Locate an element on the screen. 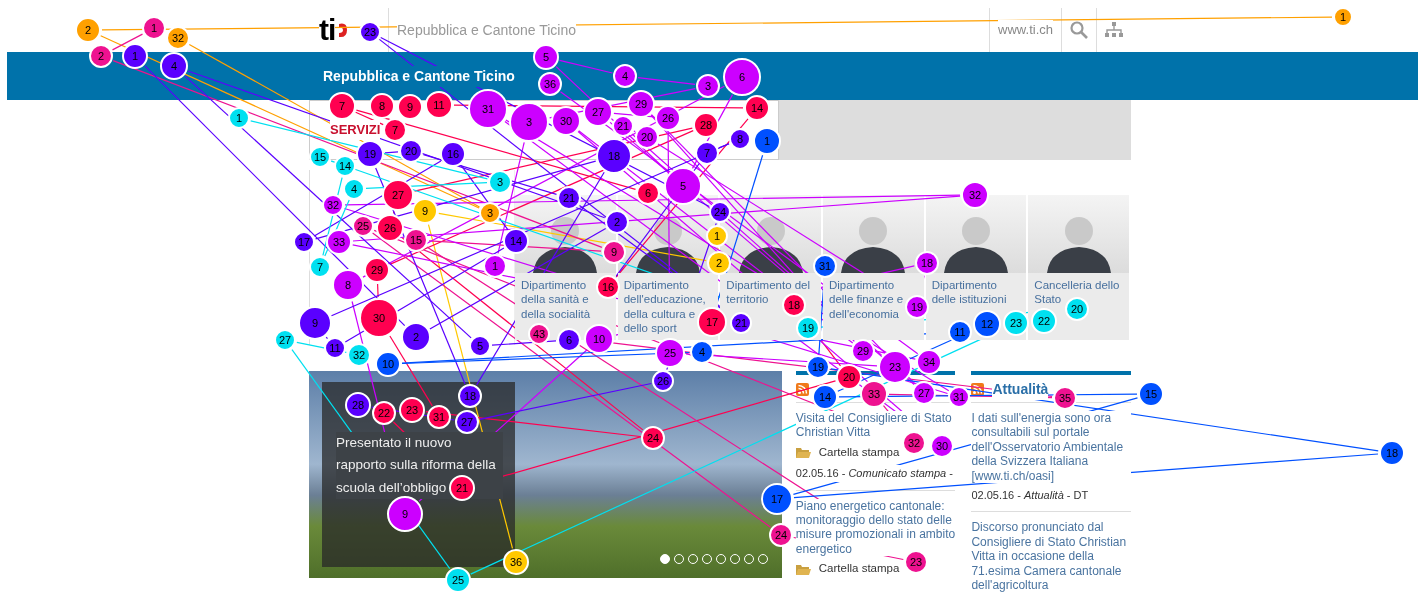 The height and width of the screenshot is (595, 1418). search-icon is located at coordinates (1079, 30).